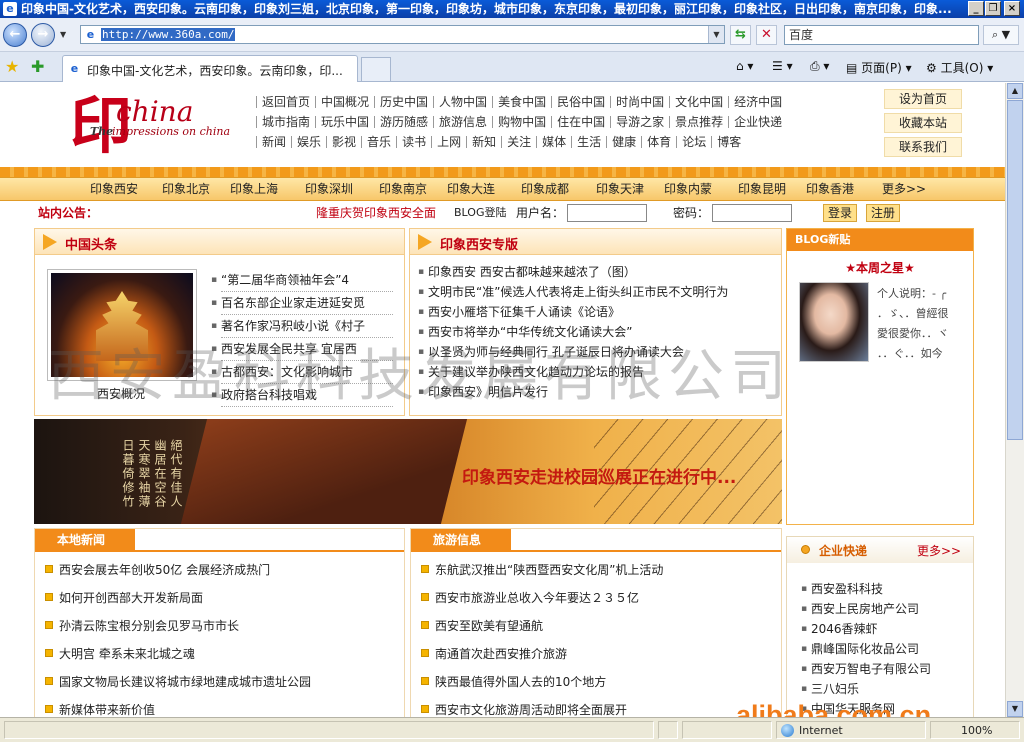 The image size is (1024, 742). I want to click on security-zone: Internet, so click(851, 730).